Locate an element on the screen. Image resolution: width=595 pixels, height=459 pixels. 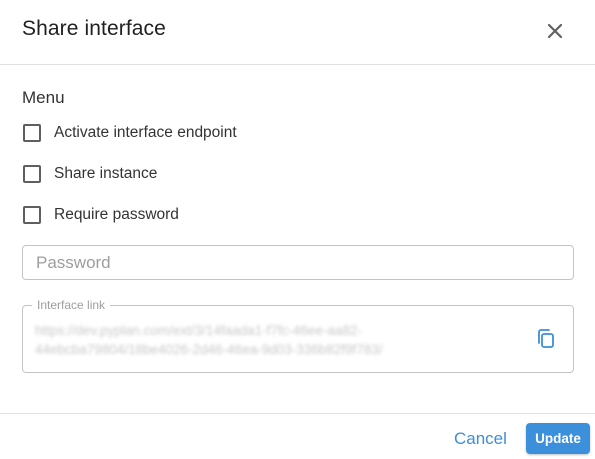
activate-endpoint-checkbox-row: Activate interface endpoint is located at coordinates (129, 133).